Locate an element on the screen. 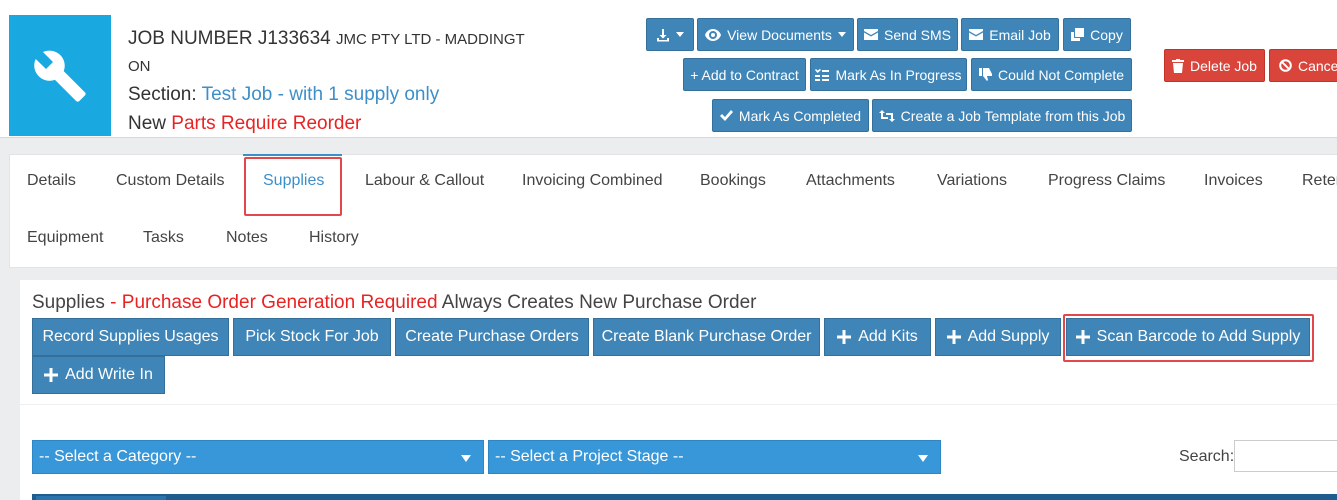 Image resolution: width=1337 pixels, height=500 pixels. job-section: Section: Test Job - with 1 supply only is located at coordinates (338, 94).